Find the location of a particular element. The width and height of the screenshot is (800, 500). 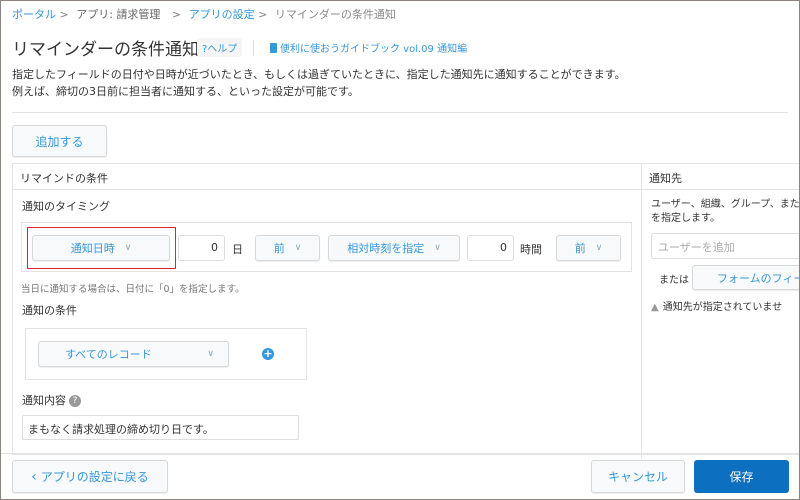

breadcrumb-current: リマインダーの条件通知 is located at coordinates (335, 14).